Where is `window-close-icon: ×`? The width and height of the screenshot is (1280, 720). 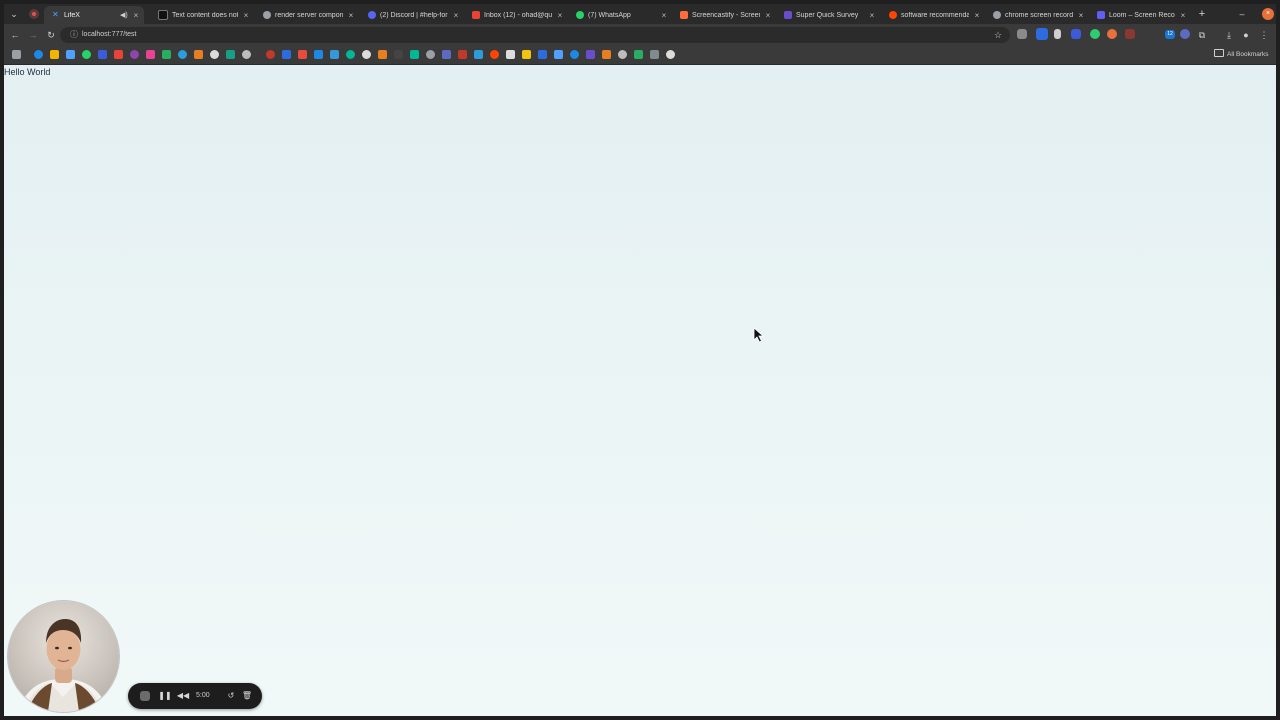 window-close-icon: × is located at coordinates (1268, 14).